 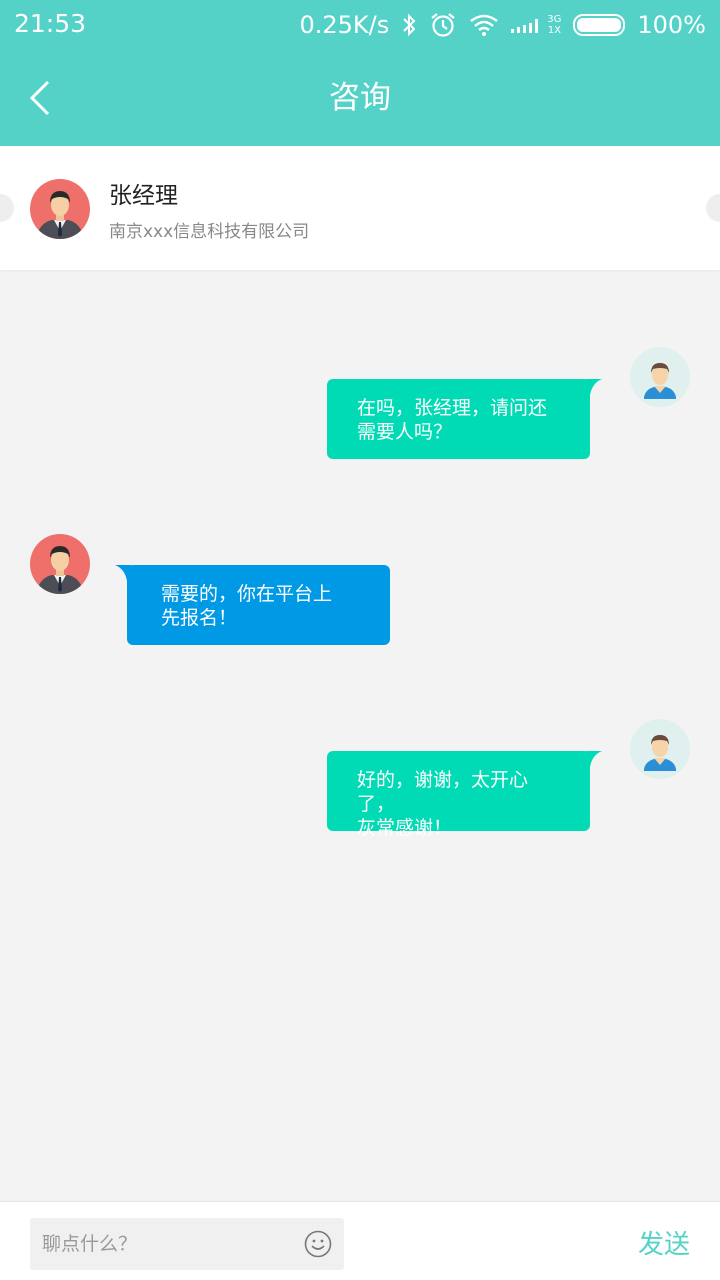 I want to click on message-line: 先报名！, so click(x=199, y=618).